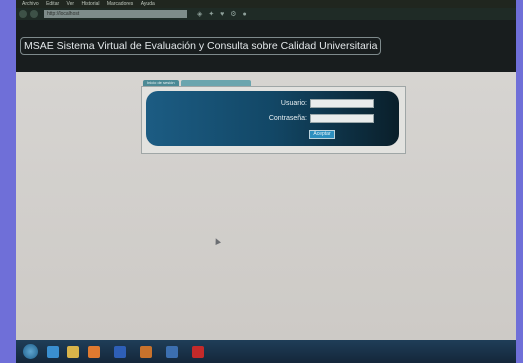 This screenshot has height=363, width=523. I want to click on taskbar, so click(266, 351).